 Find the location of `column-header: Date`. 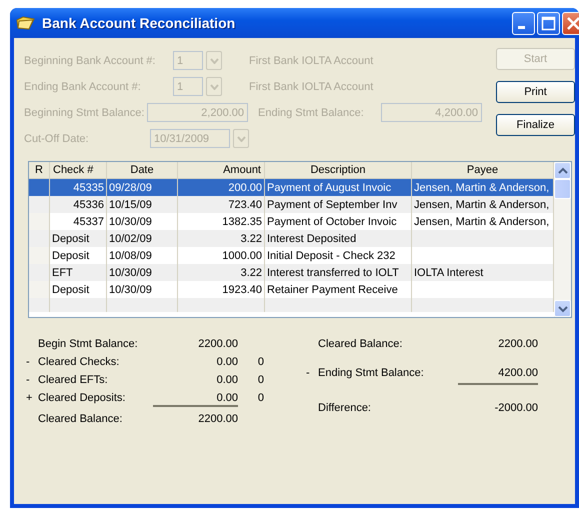

column-header: Date is located at coordinates (142, 170).